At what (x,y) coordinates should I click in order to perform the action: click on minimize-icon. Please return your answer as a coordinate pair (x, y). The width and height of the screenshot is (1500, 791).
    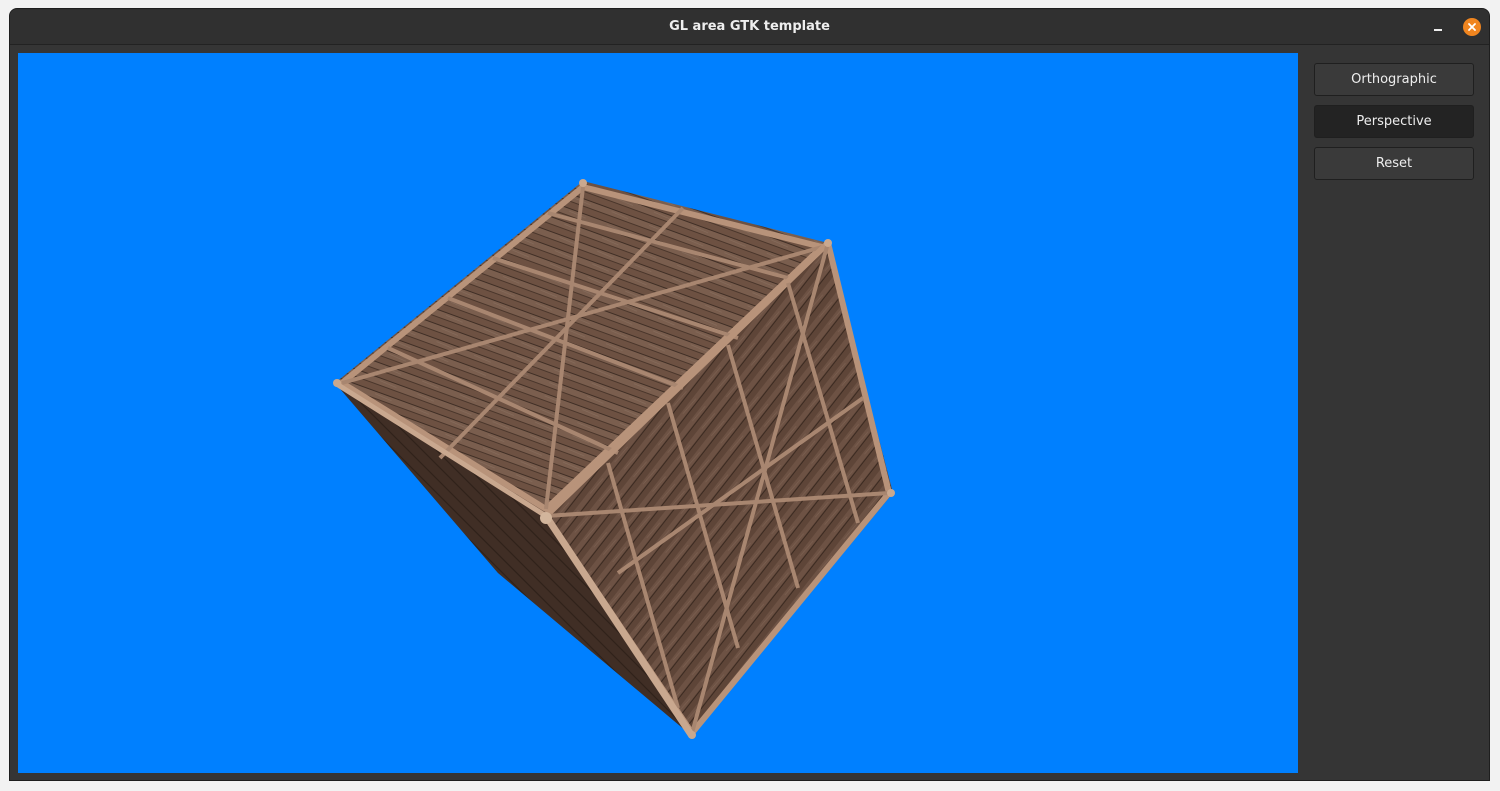
    Looking at the image, I should click on (1438, 30).